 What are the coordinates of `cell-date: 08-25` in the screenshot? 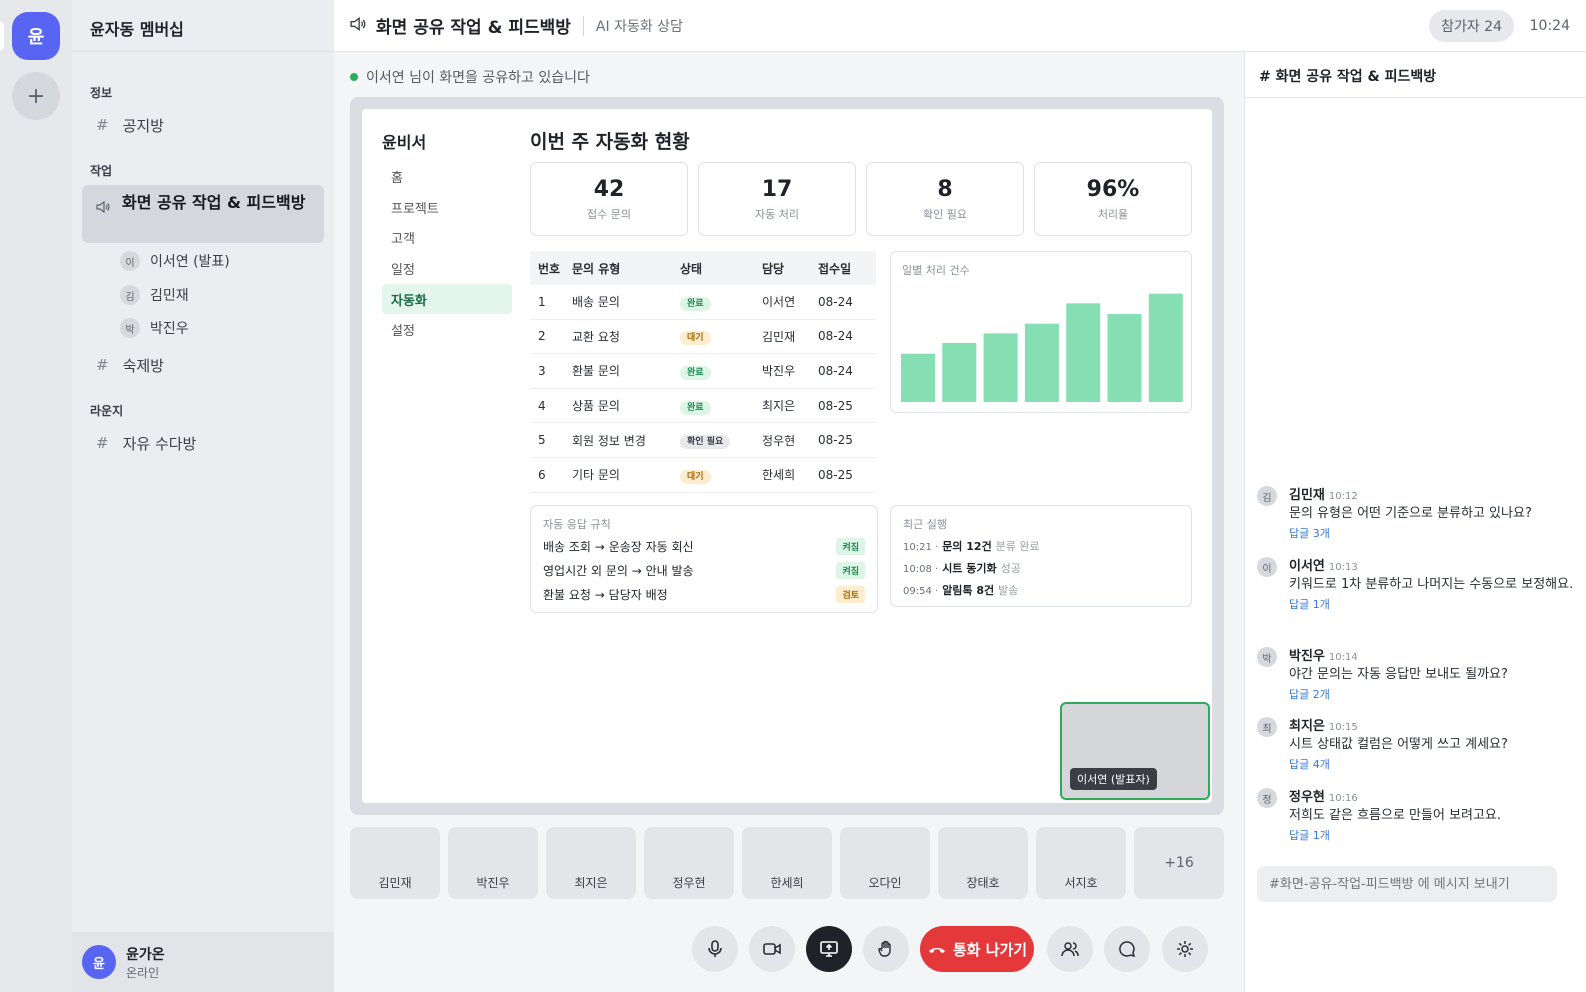 It's located at (835, 474).